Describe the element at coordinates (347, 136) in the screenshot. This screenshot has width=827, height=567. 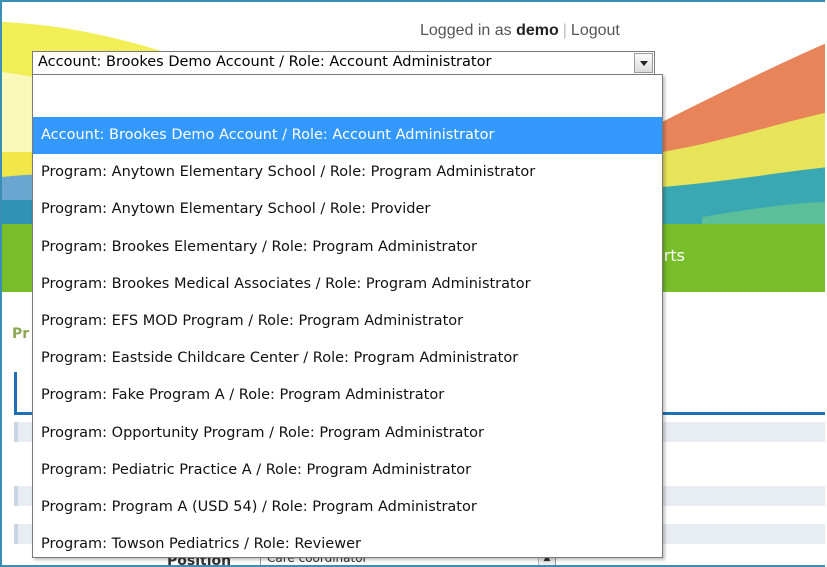
I see `dropdown-option: Account: Brookes Demo Account / Role` at that location.